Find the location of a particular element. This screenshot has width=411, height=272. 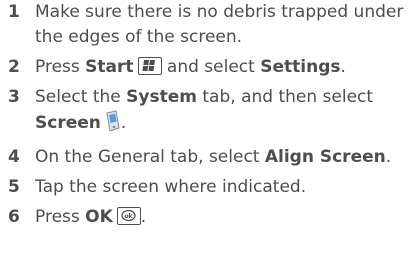

step-text: tab, and then select is located at coordinates (285, 97).